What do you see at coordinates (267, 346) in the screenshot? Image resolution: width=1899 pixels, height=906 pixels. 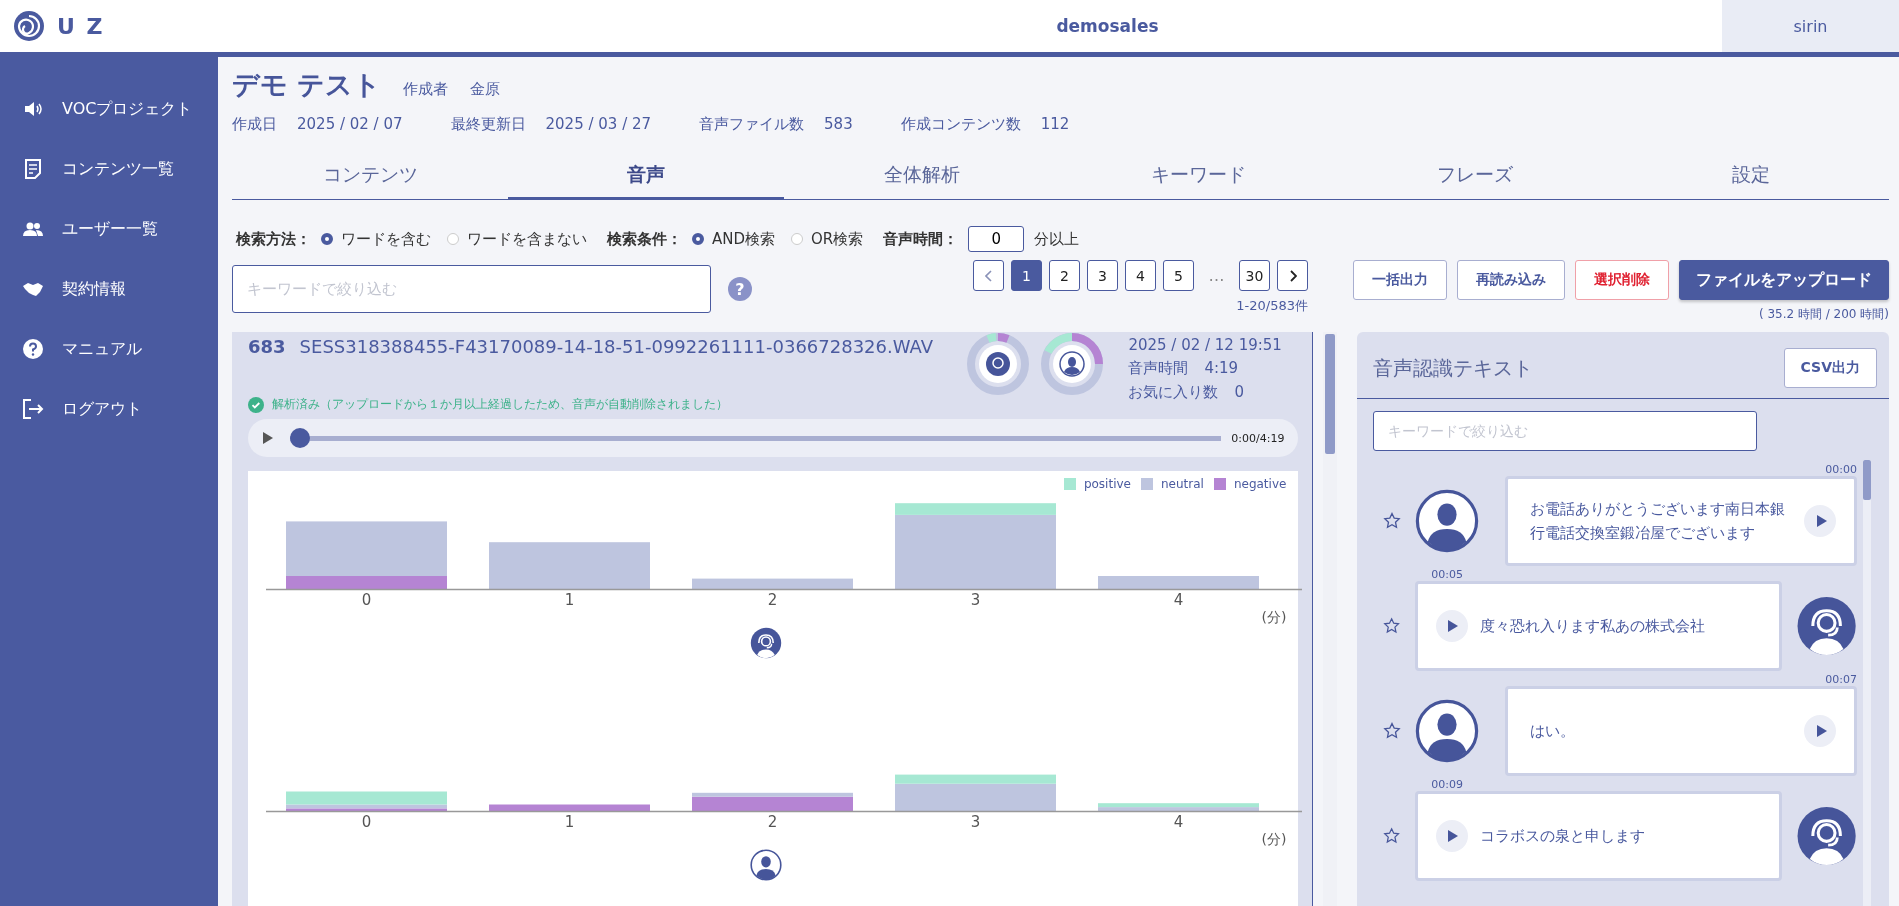 I see `recording-number: 683` at bounding box center [267, 346].